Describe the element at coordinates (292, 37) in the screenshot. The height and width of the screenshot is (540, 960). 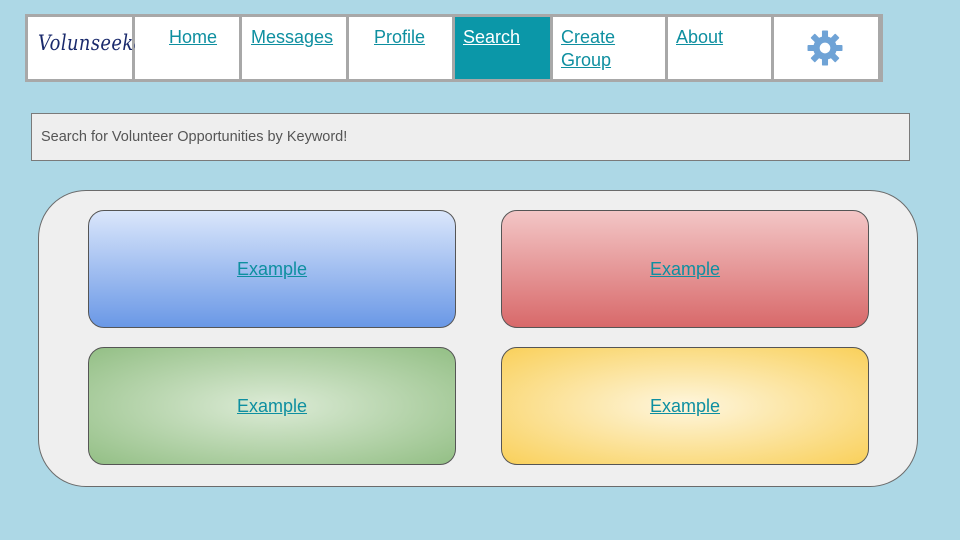
I see `nav-link-messages: Messages` at that location.